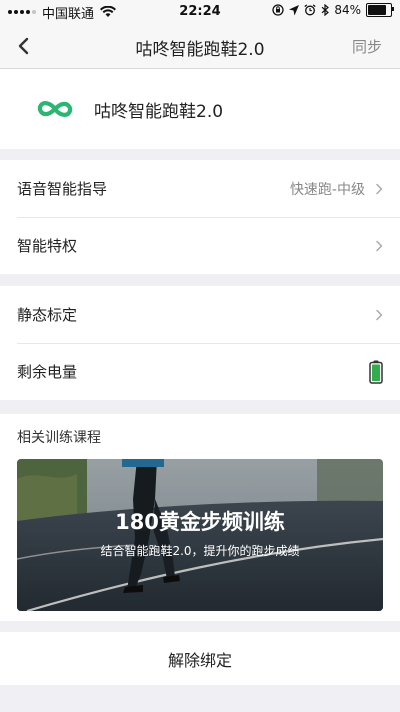 The height and width of the screenshot is (712, 400). Describe the element at coordinates (380, 10) in the screenshot. I see `battery-icon` at that location.